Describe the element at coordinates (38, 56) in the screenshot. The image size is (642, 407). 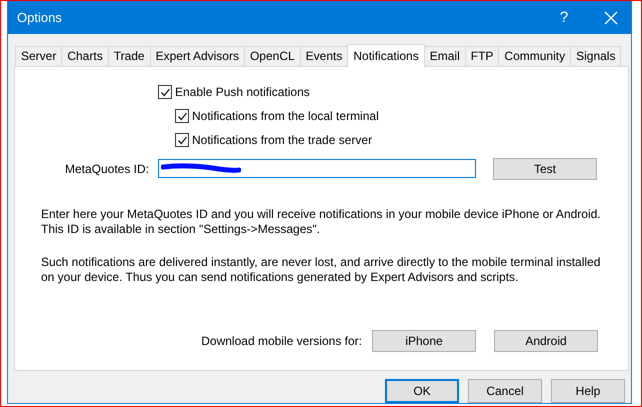
I see `tab: Server` at that location.